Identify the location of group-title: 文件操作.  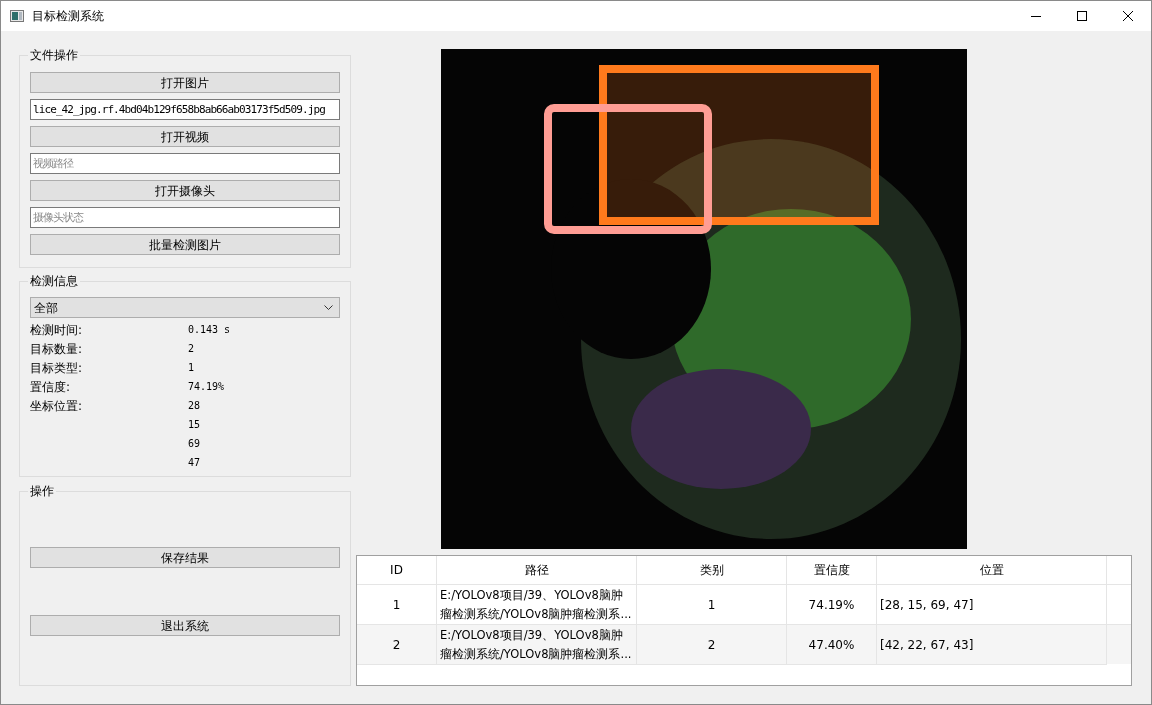
(54, 55).